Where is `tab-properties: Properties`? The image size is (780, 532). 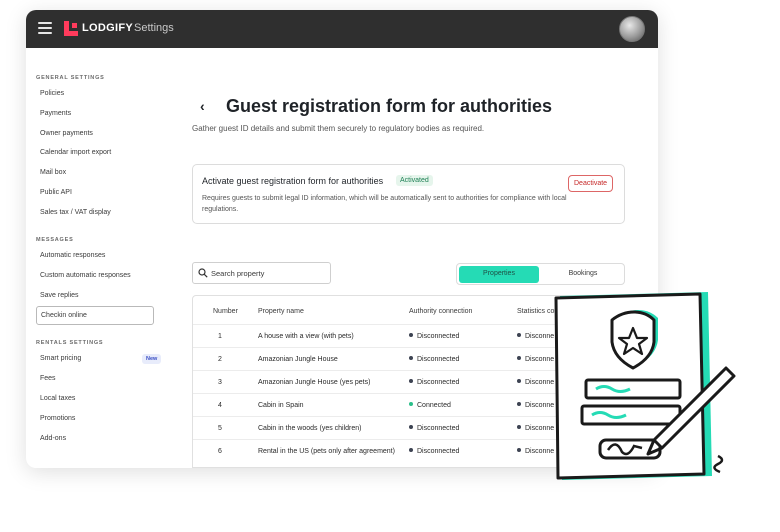 tab-properties: Properties is located at coordinates (499, 274).